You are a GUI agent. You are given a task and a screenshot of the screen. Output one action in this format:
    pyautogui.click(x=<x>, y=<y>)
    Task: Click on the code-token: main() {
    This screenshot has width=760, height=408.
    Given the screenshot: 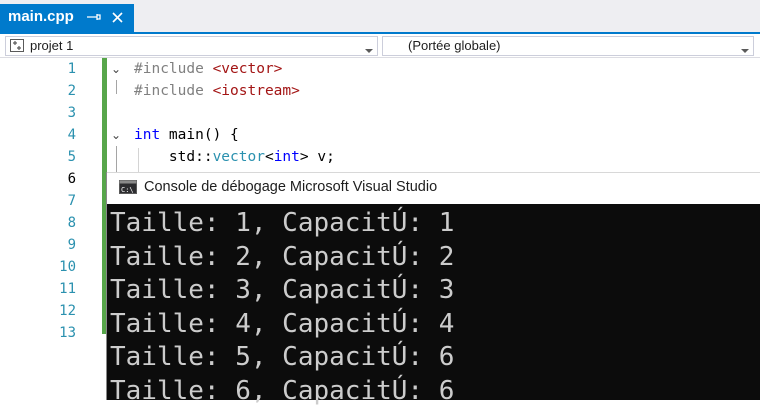 What is the action you would take?
    pyautogui.click(x=199, y=135)
    